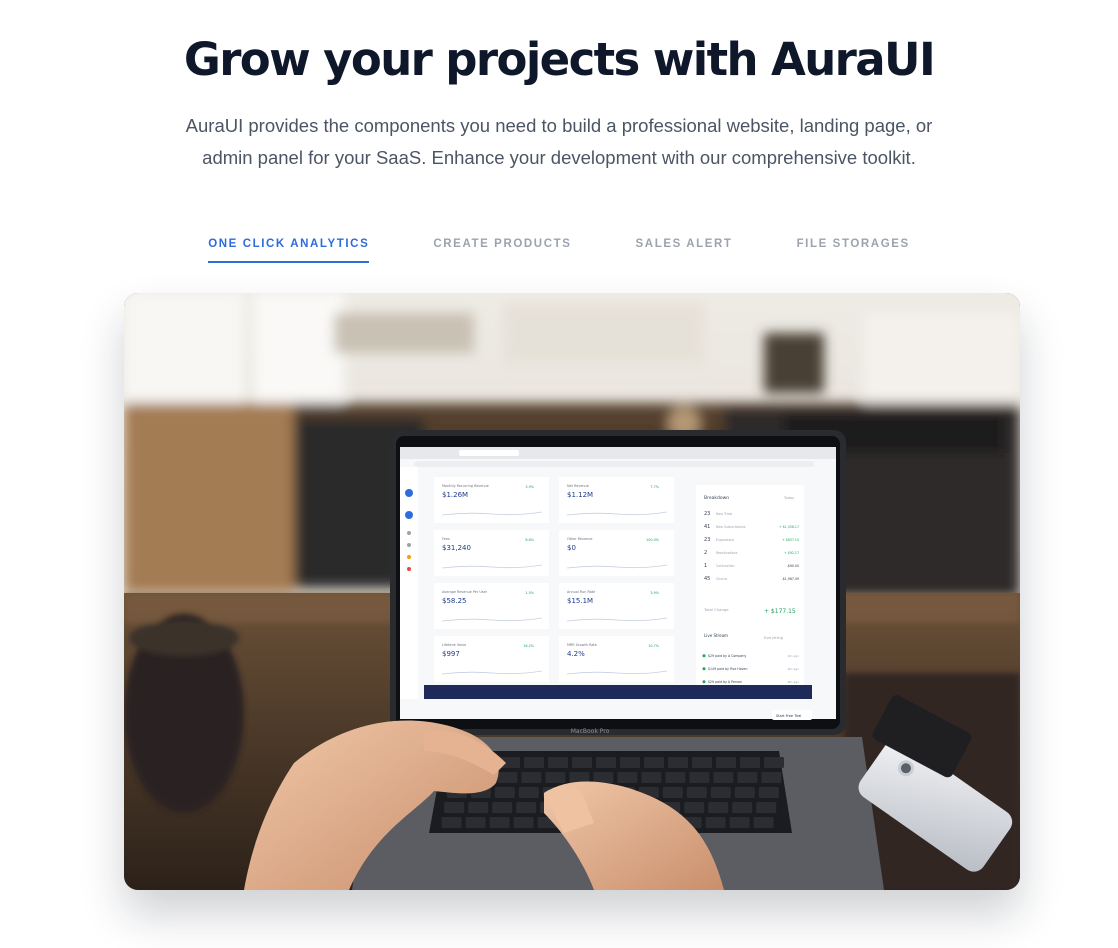 This screenshot has height=948, width=1118. Describe the element at coordinates (773, 638) in the screenshot. I see `live-stream-filter: Everything` at that location.